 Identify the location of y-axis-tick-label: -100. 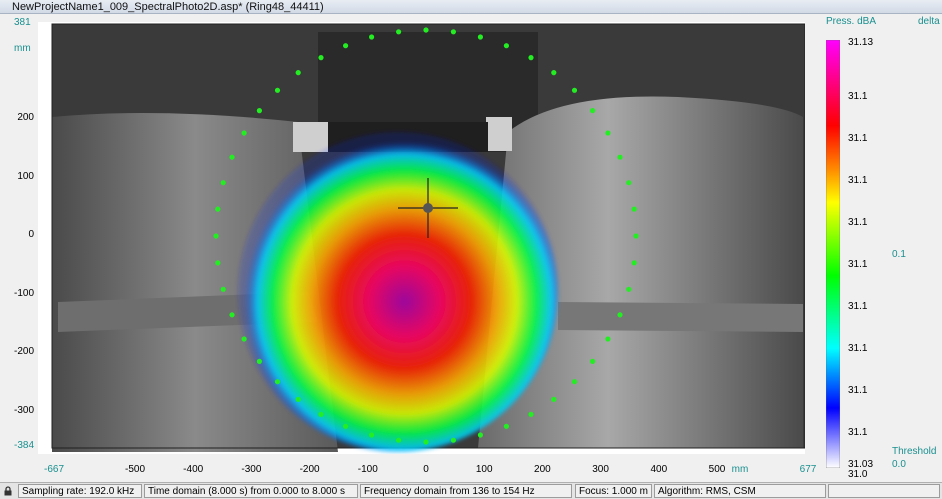
(23, 293).